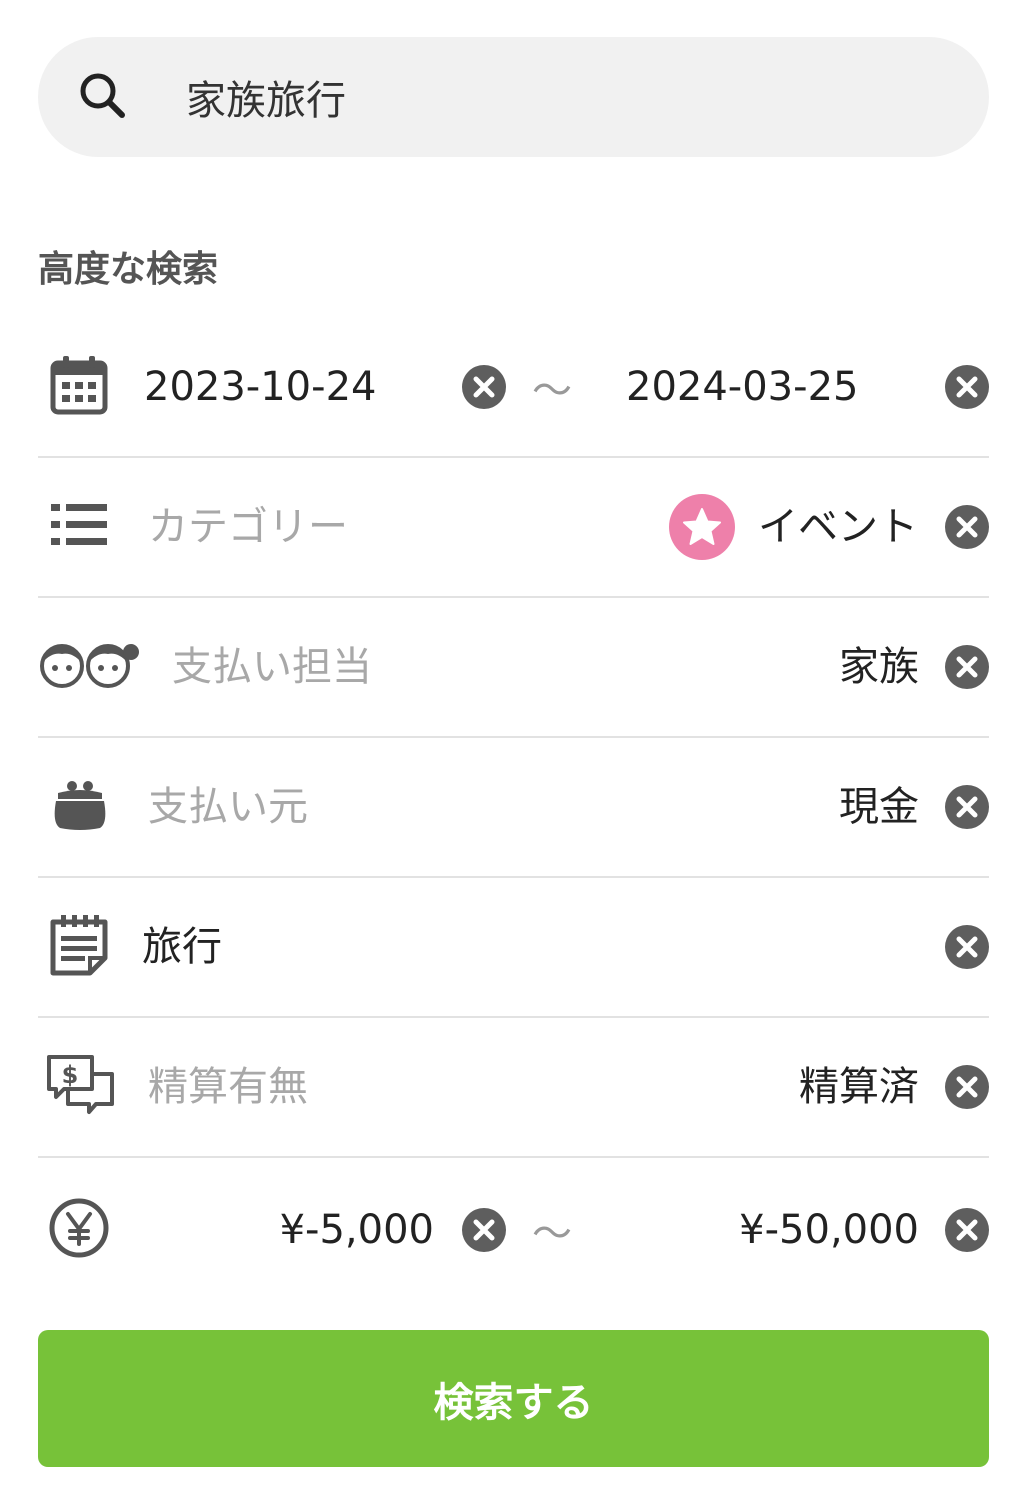 Image resolution: width=1026 pixels, height=1502 pixels. Describe the element at coordinates (81, 1087) in the screenshot. I see `chat-dollar-icon: $` at that location.